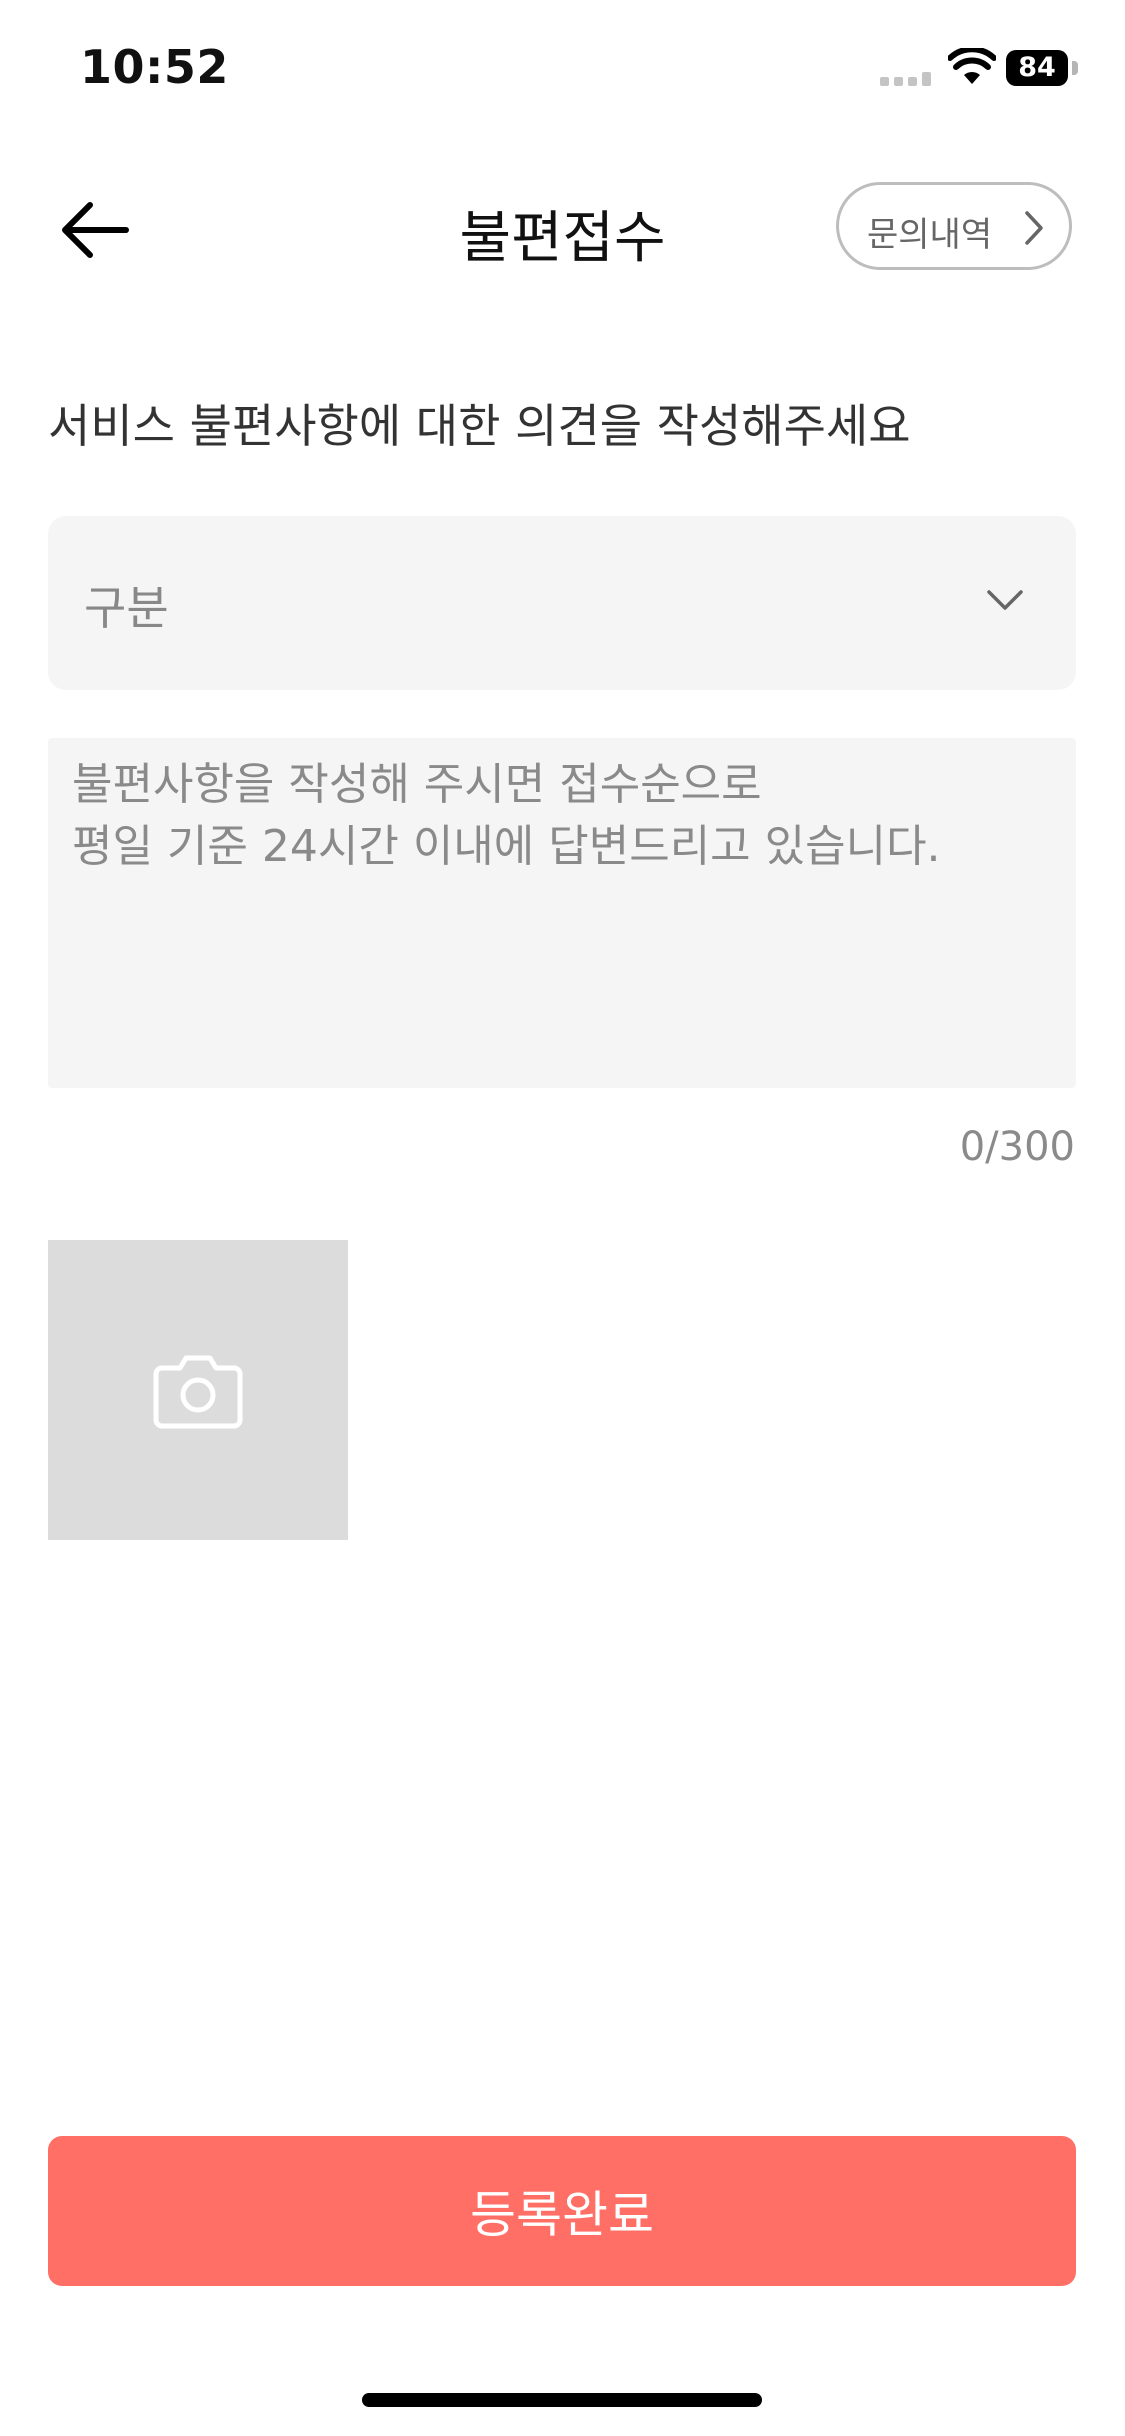  I want to click on chevron-down-icon, so click(1005, 600).